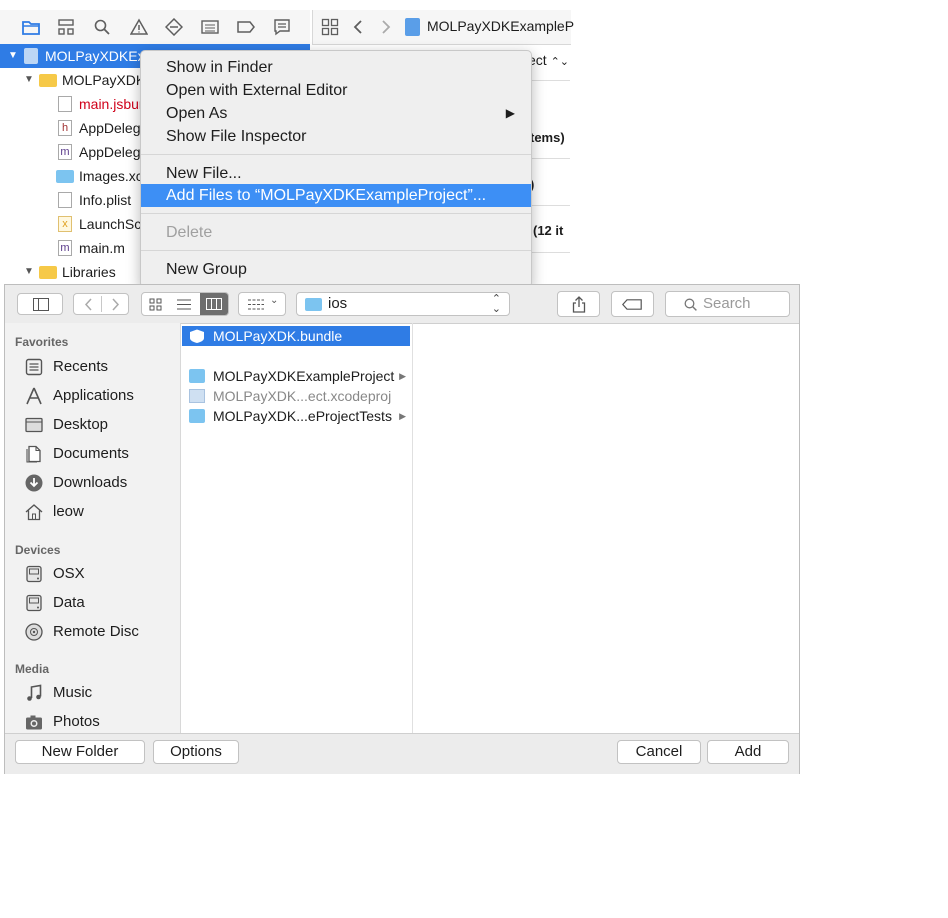 The height and width of the screenshot is (918, 948). I want to click on dialog-toolbar: ⌄ ios ⌃ ⌄ Search, so click(402, 304).